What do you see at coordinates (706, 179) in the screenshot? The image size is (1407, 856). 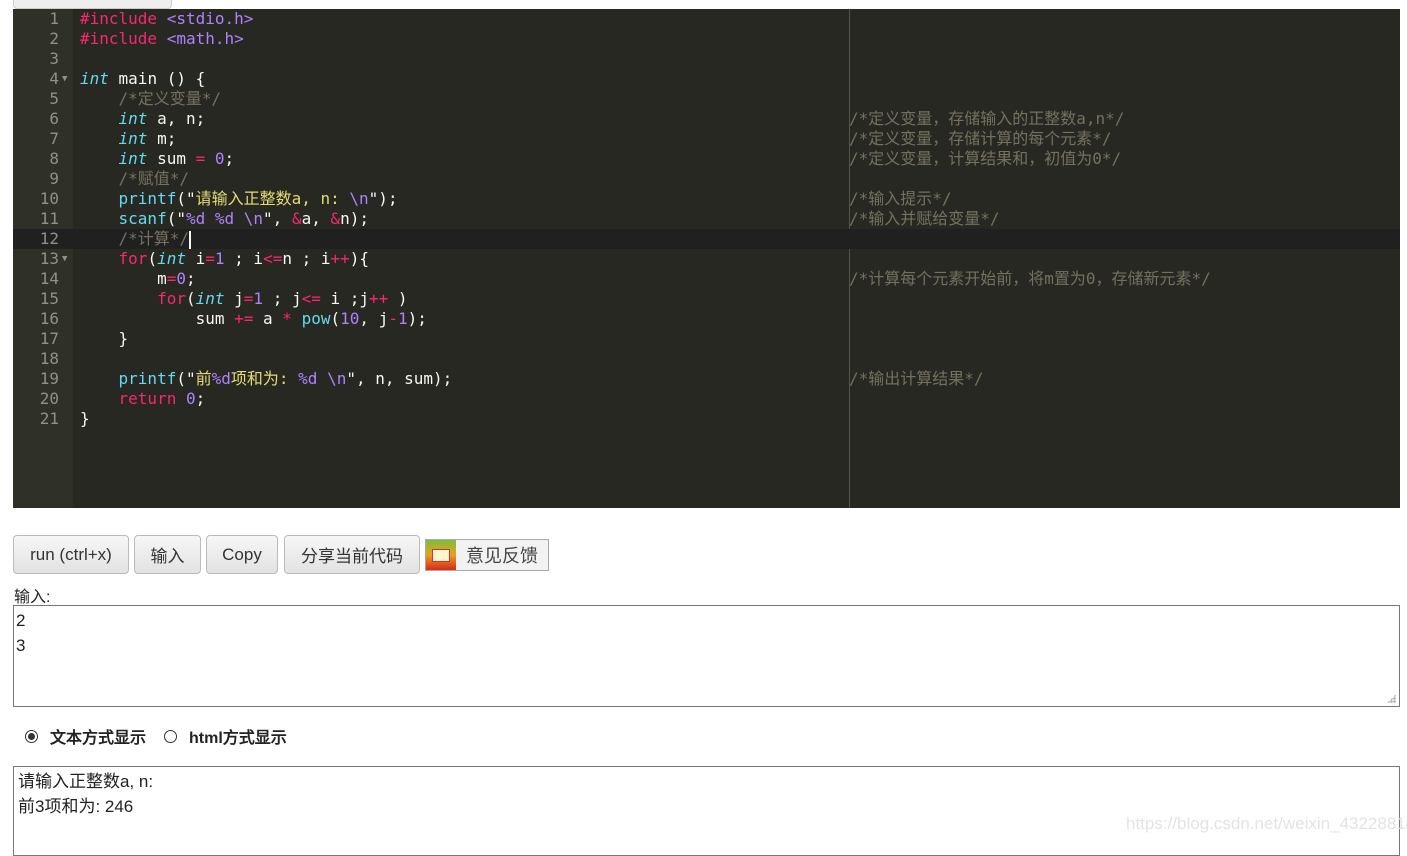 I see `code-line: 9 /*赋值*/` at bounding box center [706, 179].